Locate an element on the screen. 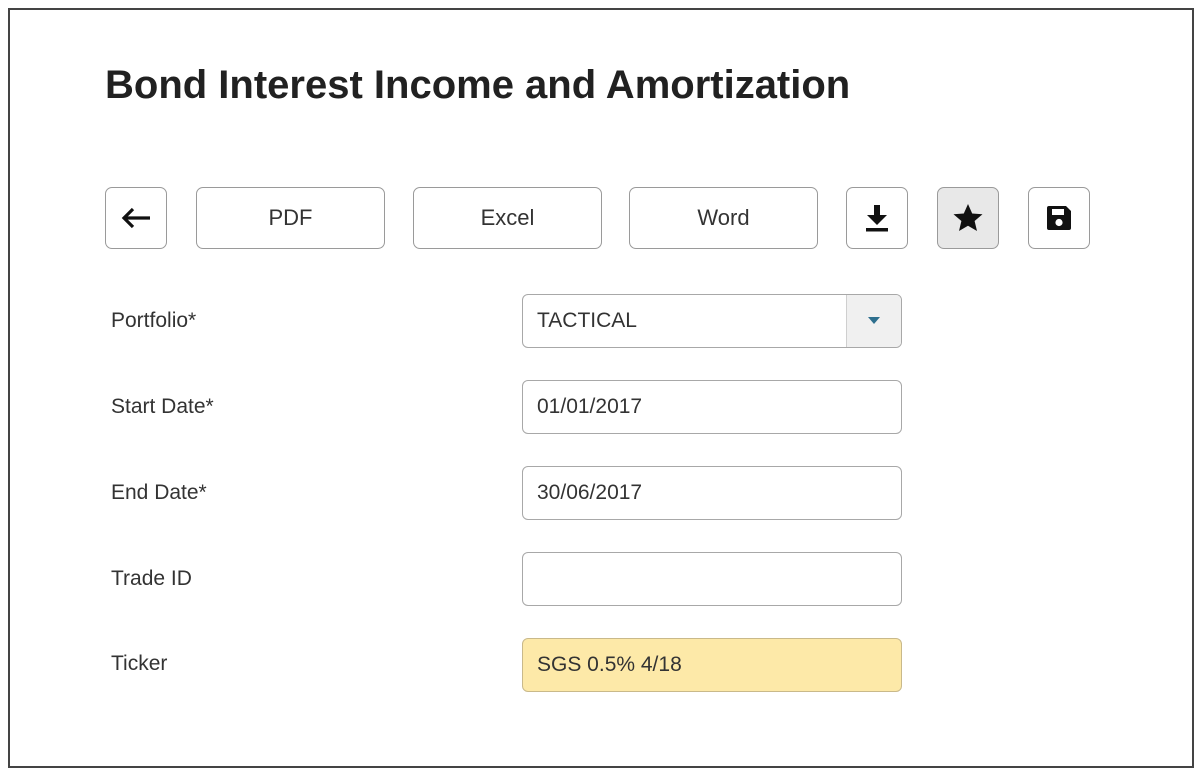  export-pdf-button: PDF is located at coordinates (290, 218).